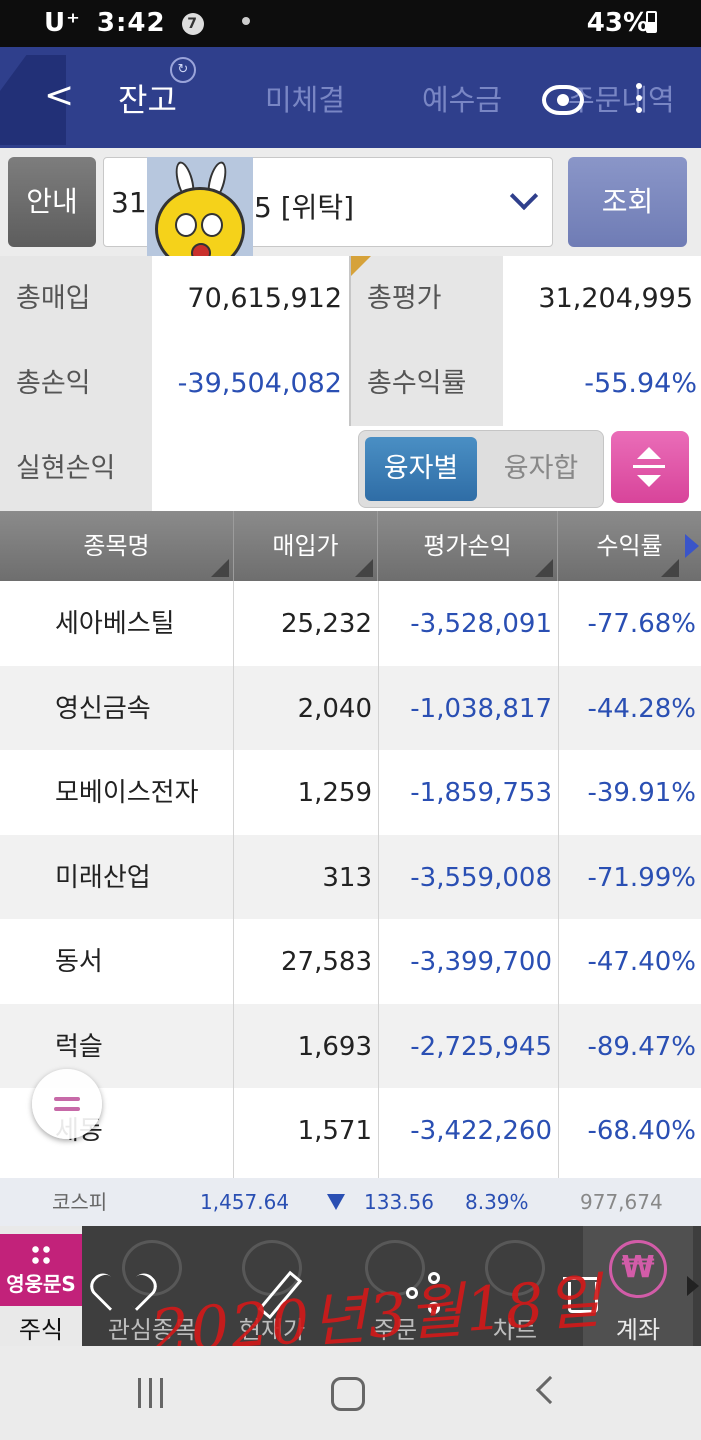 The height and width of the screenshot is (1440, 701). I want to click on status-left: U⁺ 3:42 7, so click(147, 23).